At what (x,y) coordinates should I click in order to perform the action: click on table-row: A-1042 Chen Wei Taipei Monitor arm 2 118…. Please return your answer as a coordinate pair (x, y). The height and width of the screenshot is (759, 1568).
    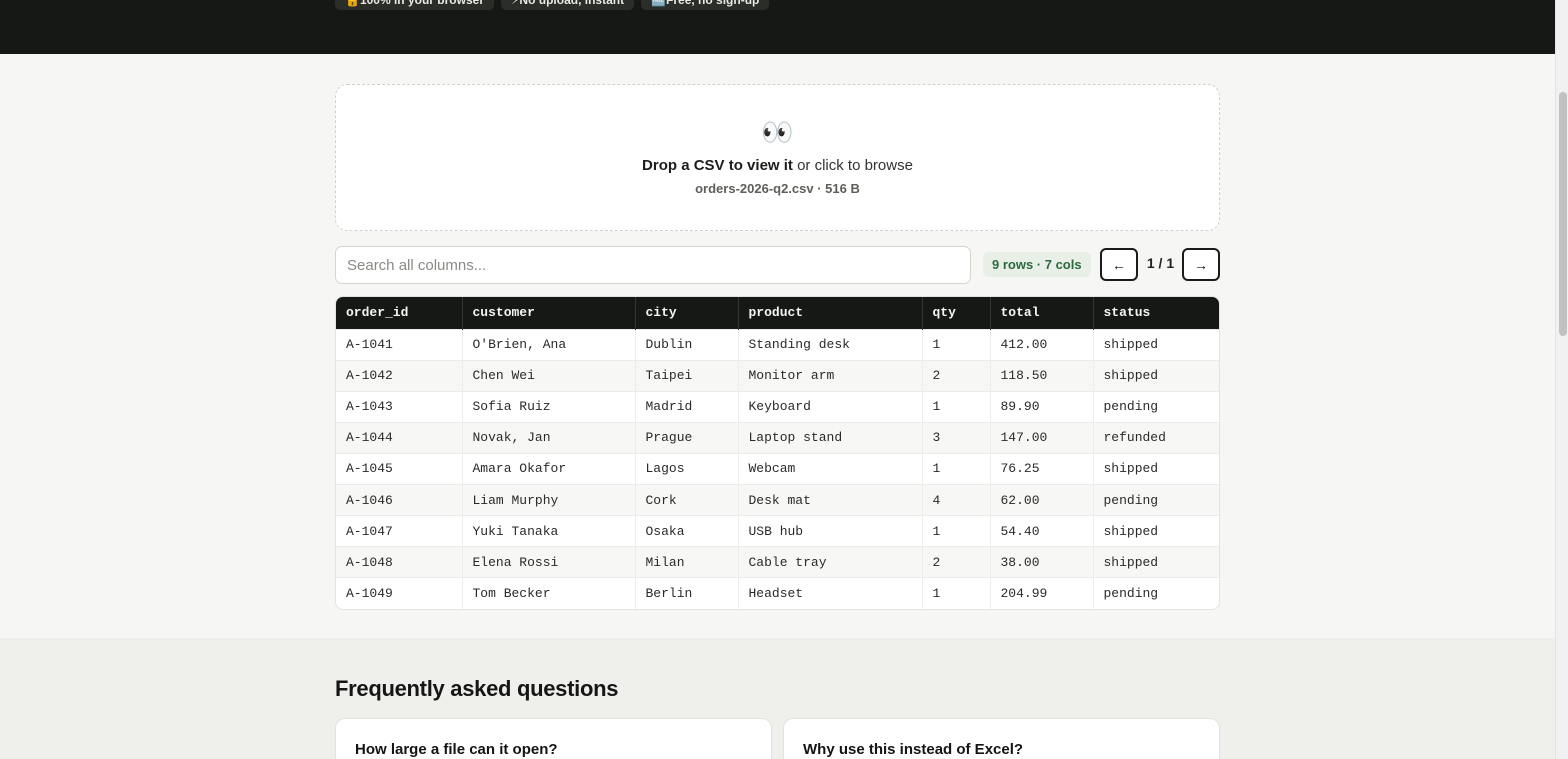
    Looking at the image, I should click on (777, 375).